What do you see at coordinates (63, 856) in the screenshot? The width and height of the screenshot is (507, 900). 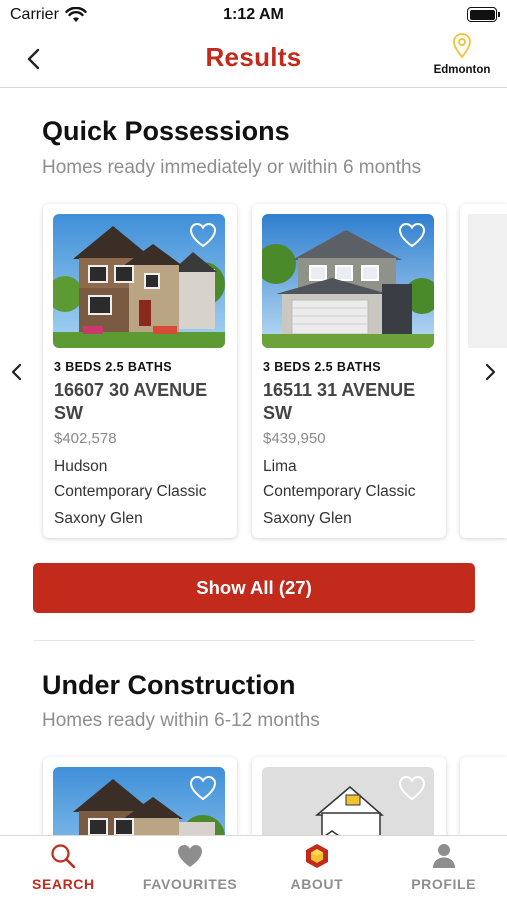 I see `search-icon` at bounding box center [63, 856].